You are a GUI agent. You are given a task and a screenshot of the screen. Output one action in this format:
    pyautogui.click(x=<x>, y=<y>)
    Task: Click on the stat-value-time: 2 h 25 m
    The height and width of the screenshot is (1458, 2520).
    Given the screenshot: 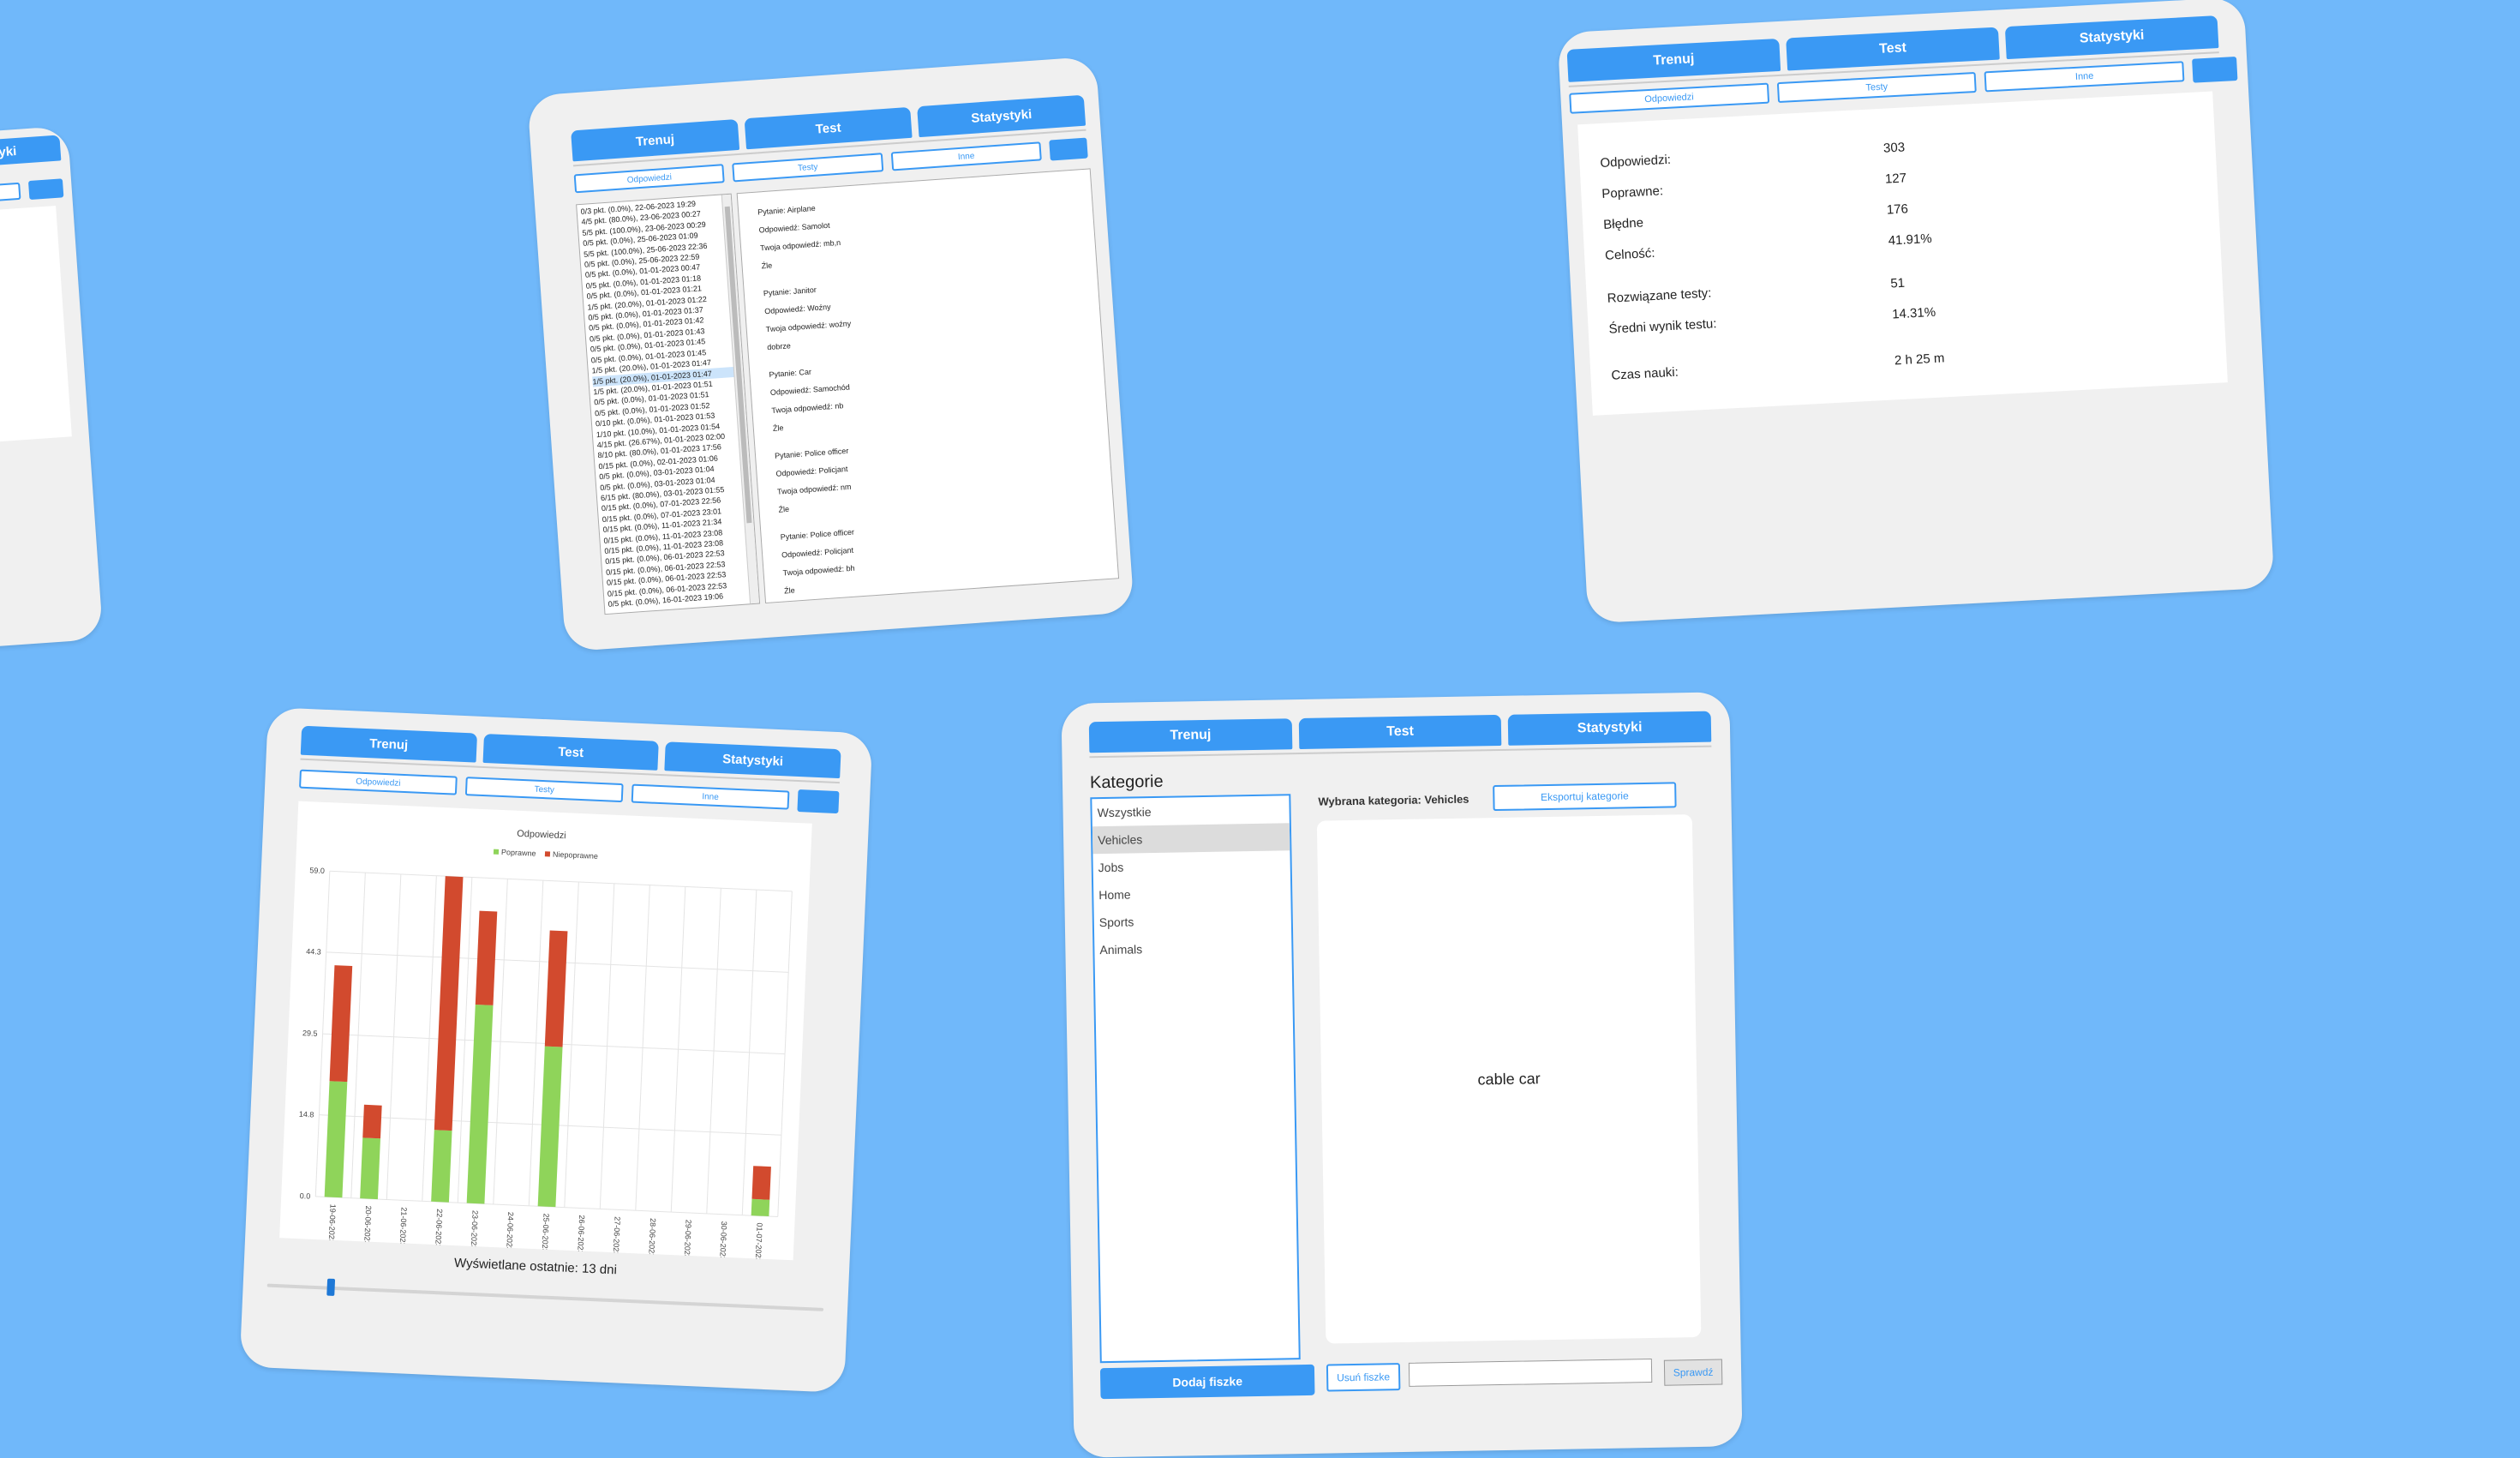 What is the action you would take?
    pyautogui.click(x=1920, y=360)
    